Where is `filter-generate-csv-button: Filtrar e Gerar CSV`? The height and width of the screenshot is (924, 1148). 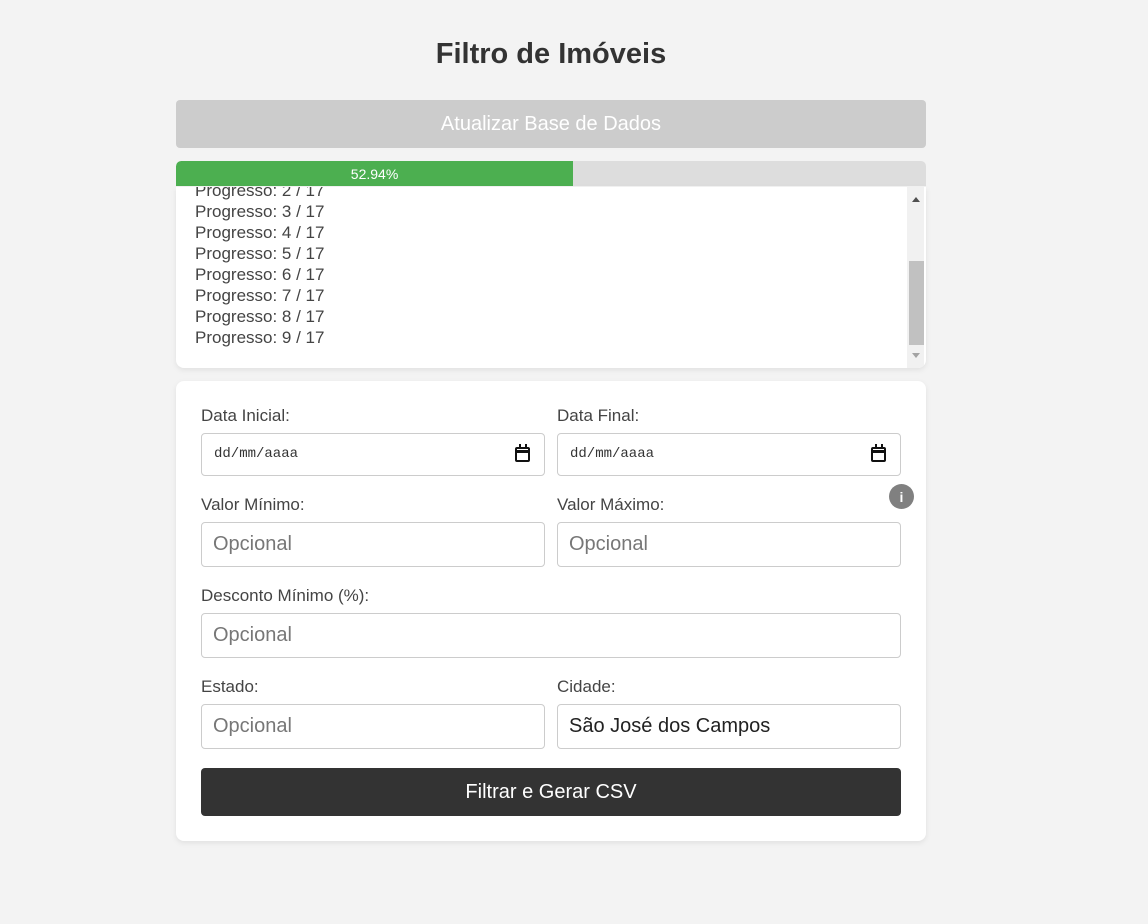
filter-generate-csv-button: Filtrar e Gerar CSV is located at coordinates (551, 792).